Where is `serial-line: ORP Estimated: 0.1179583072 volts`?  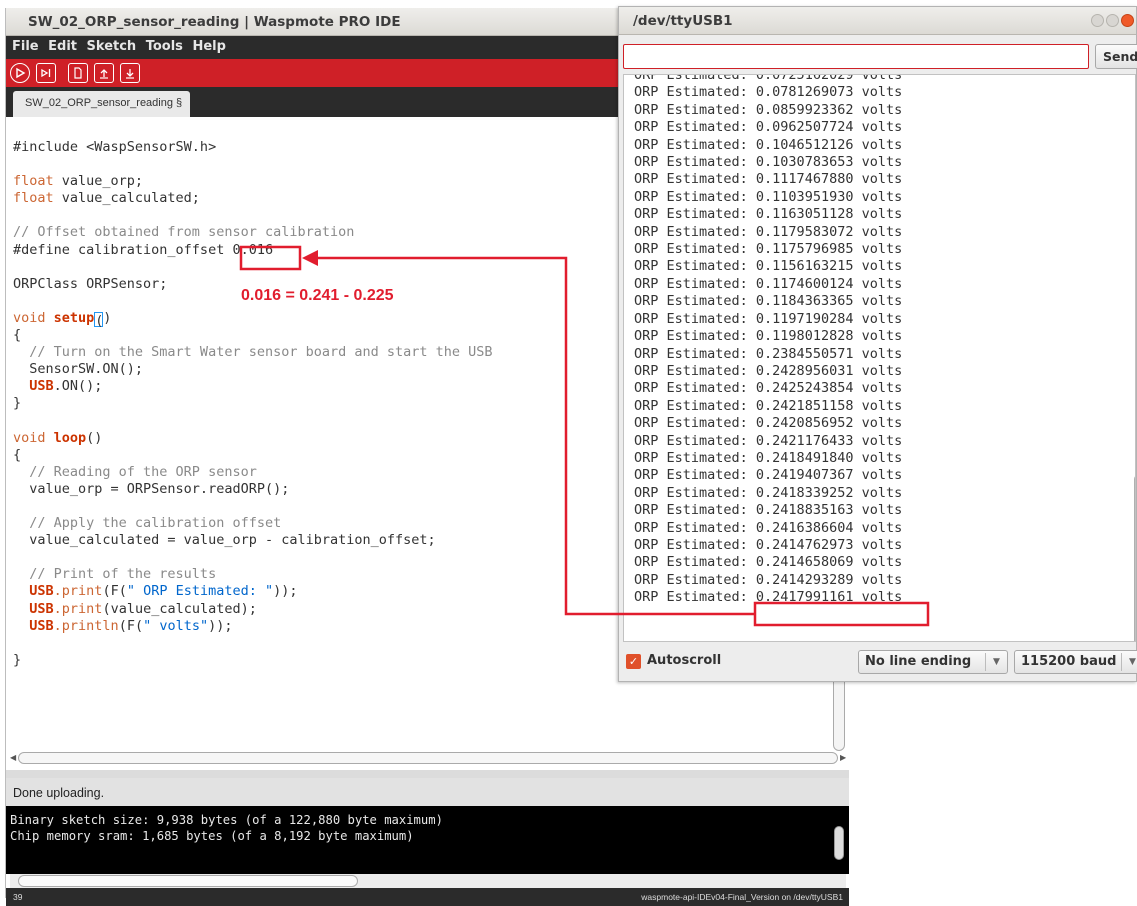
serial-line: ORP Estimated: 0.1179583072 volts is located at coordinates (768, 232).